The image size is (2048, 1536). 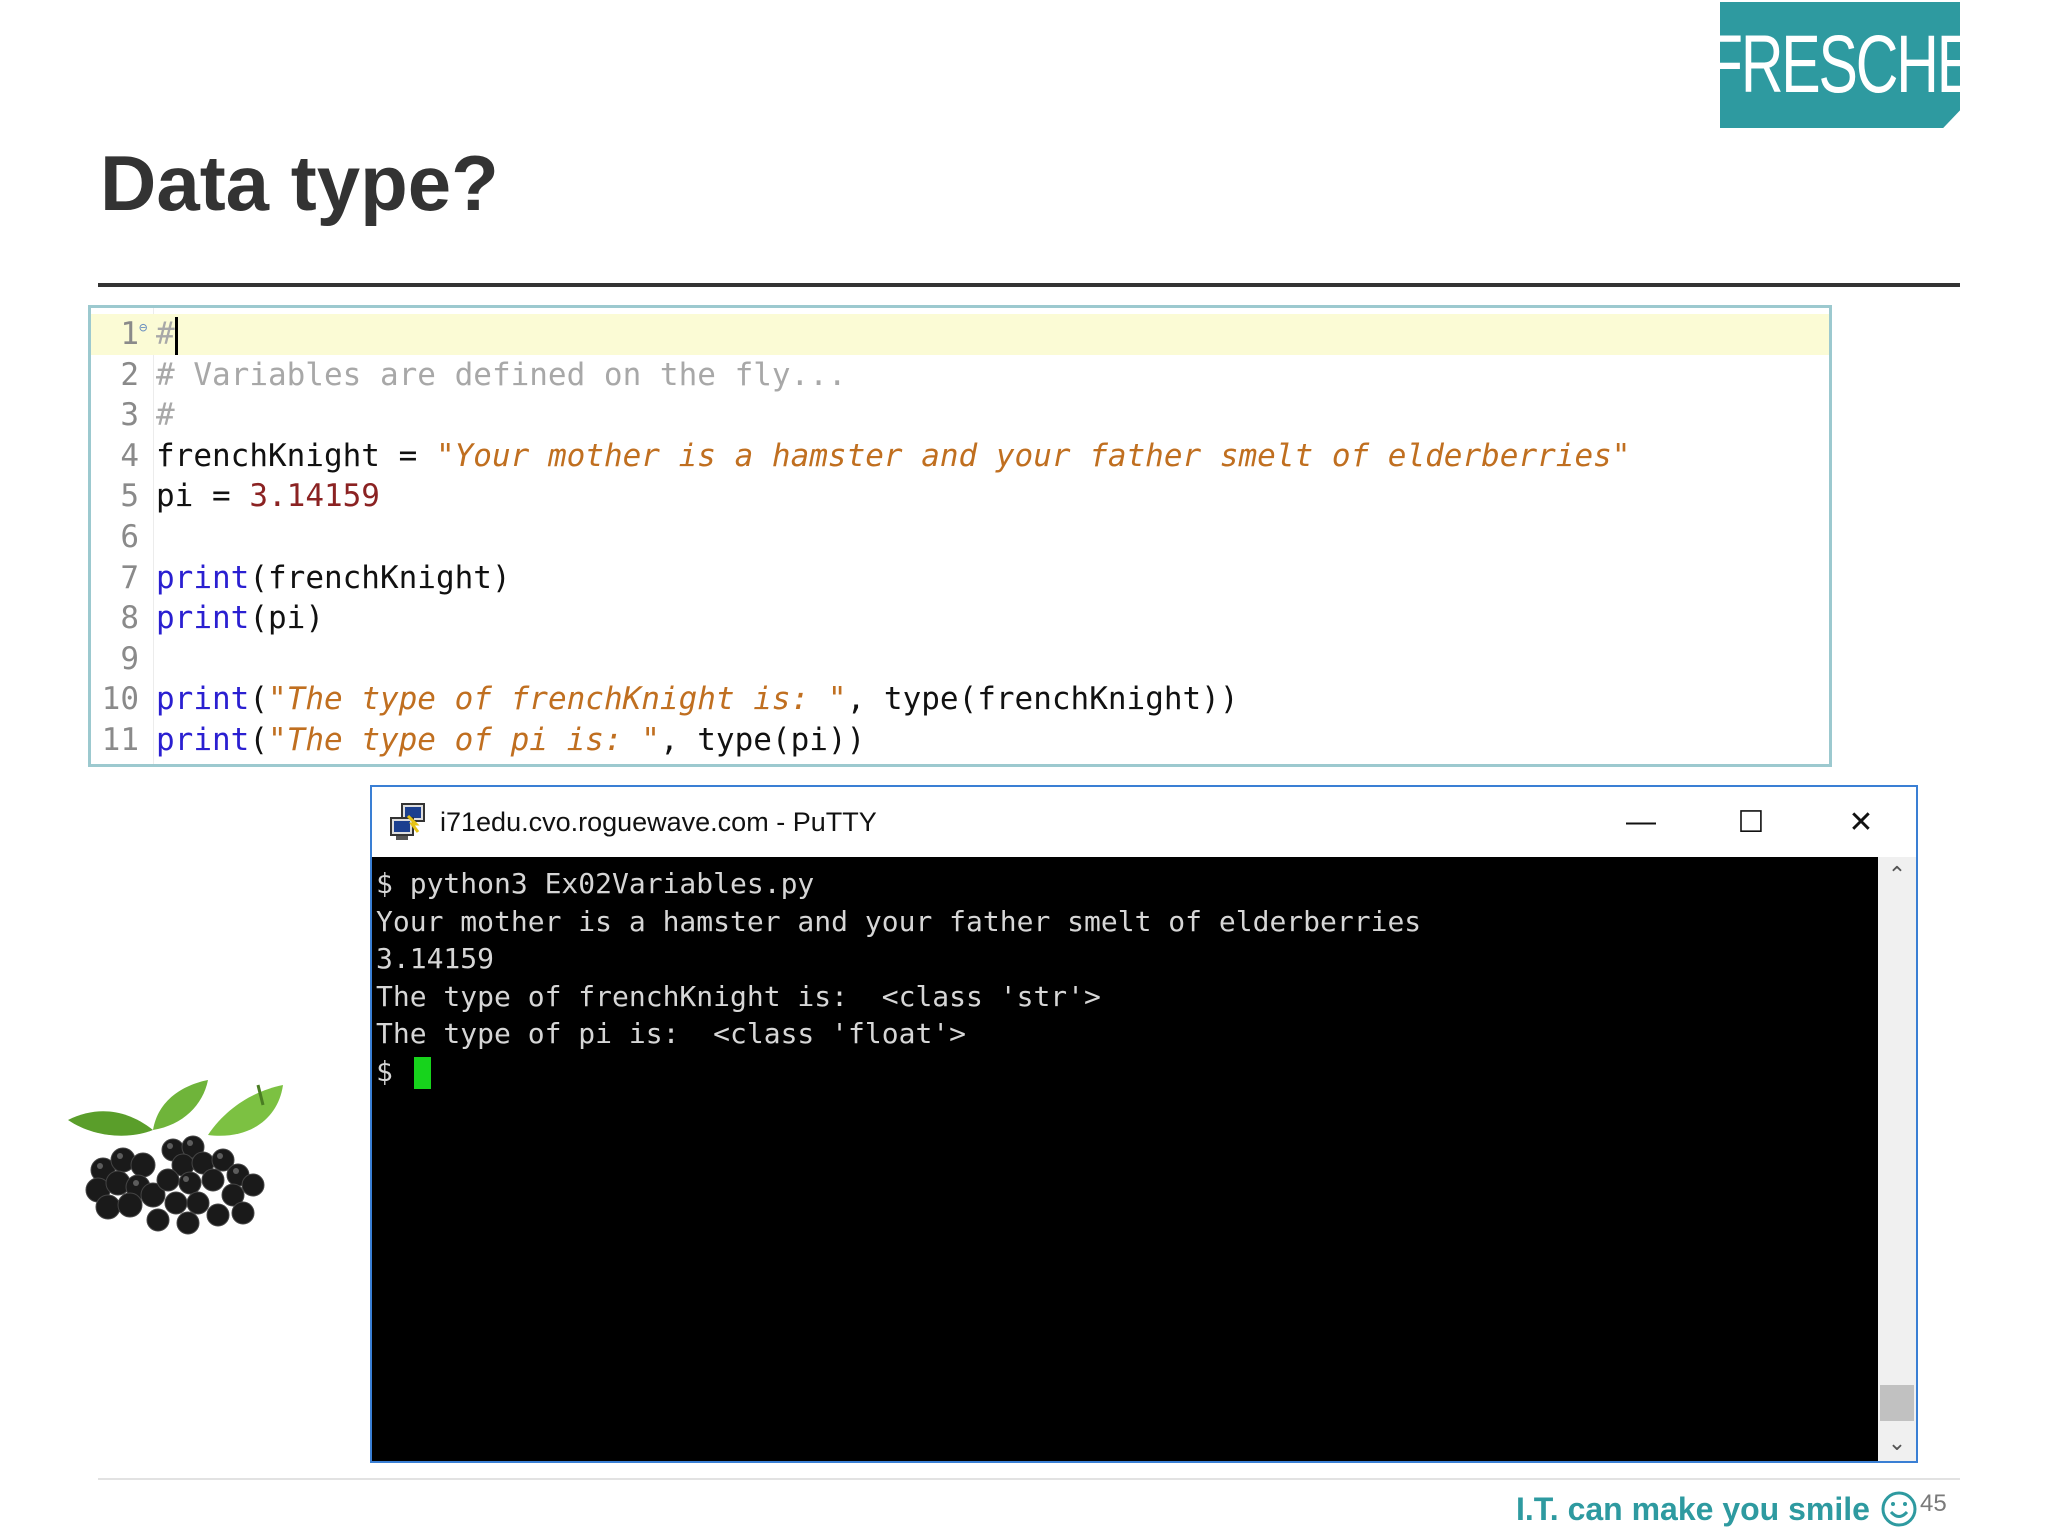 I want to click on footer-divider, so click(x=1029, y=1479).